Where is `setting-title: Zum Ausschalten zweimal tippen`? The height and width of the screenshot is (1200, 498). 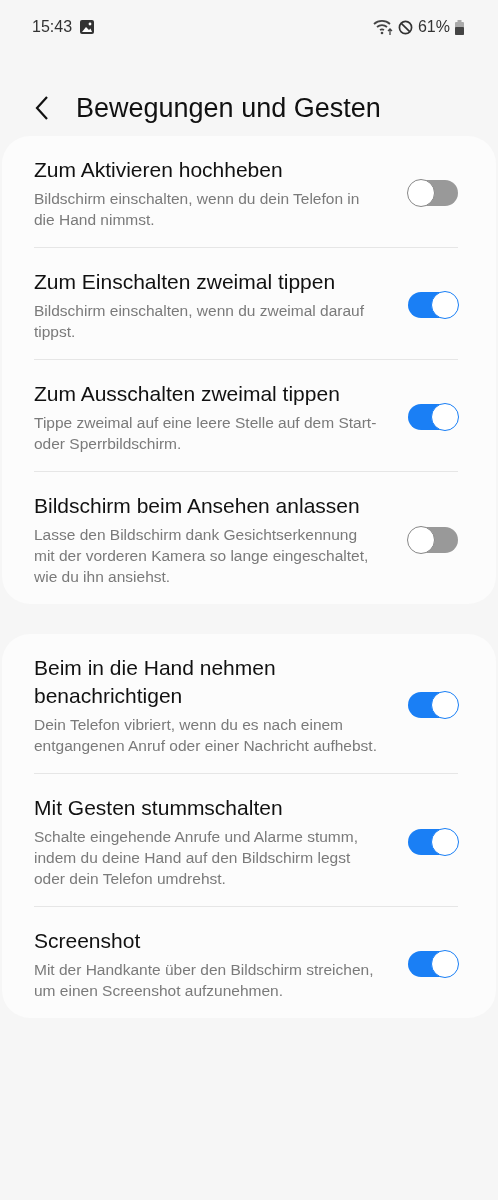
setting-title: Zum Ausschalten zweimal tippen is located at coordinates (187, 394).